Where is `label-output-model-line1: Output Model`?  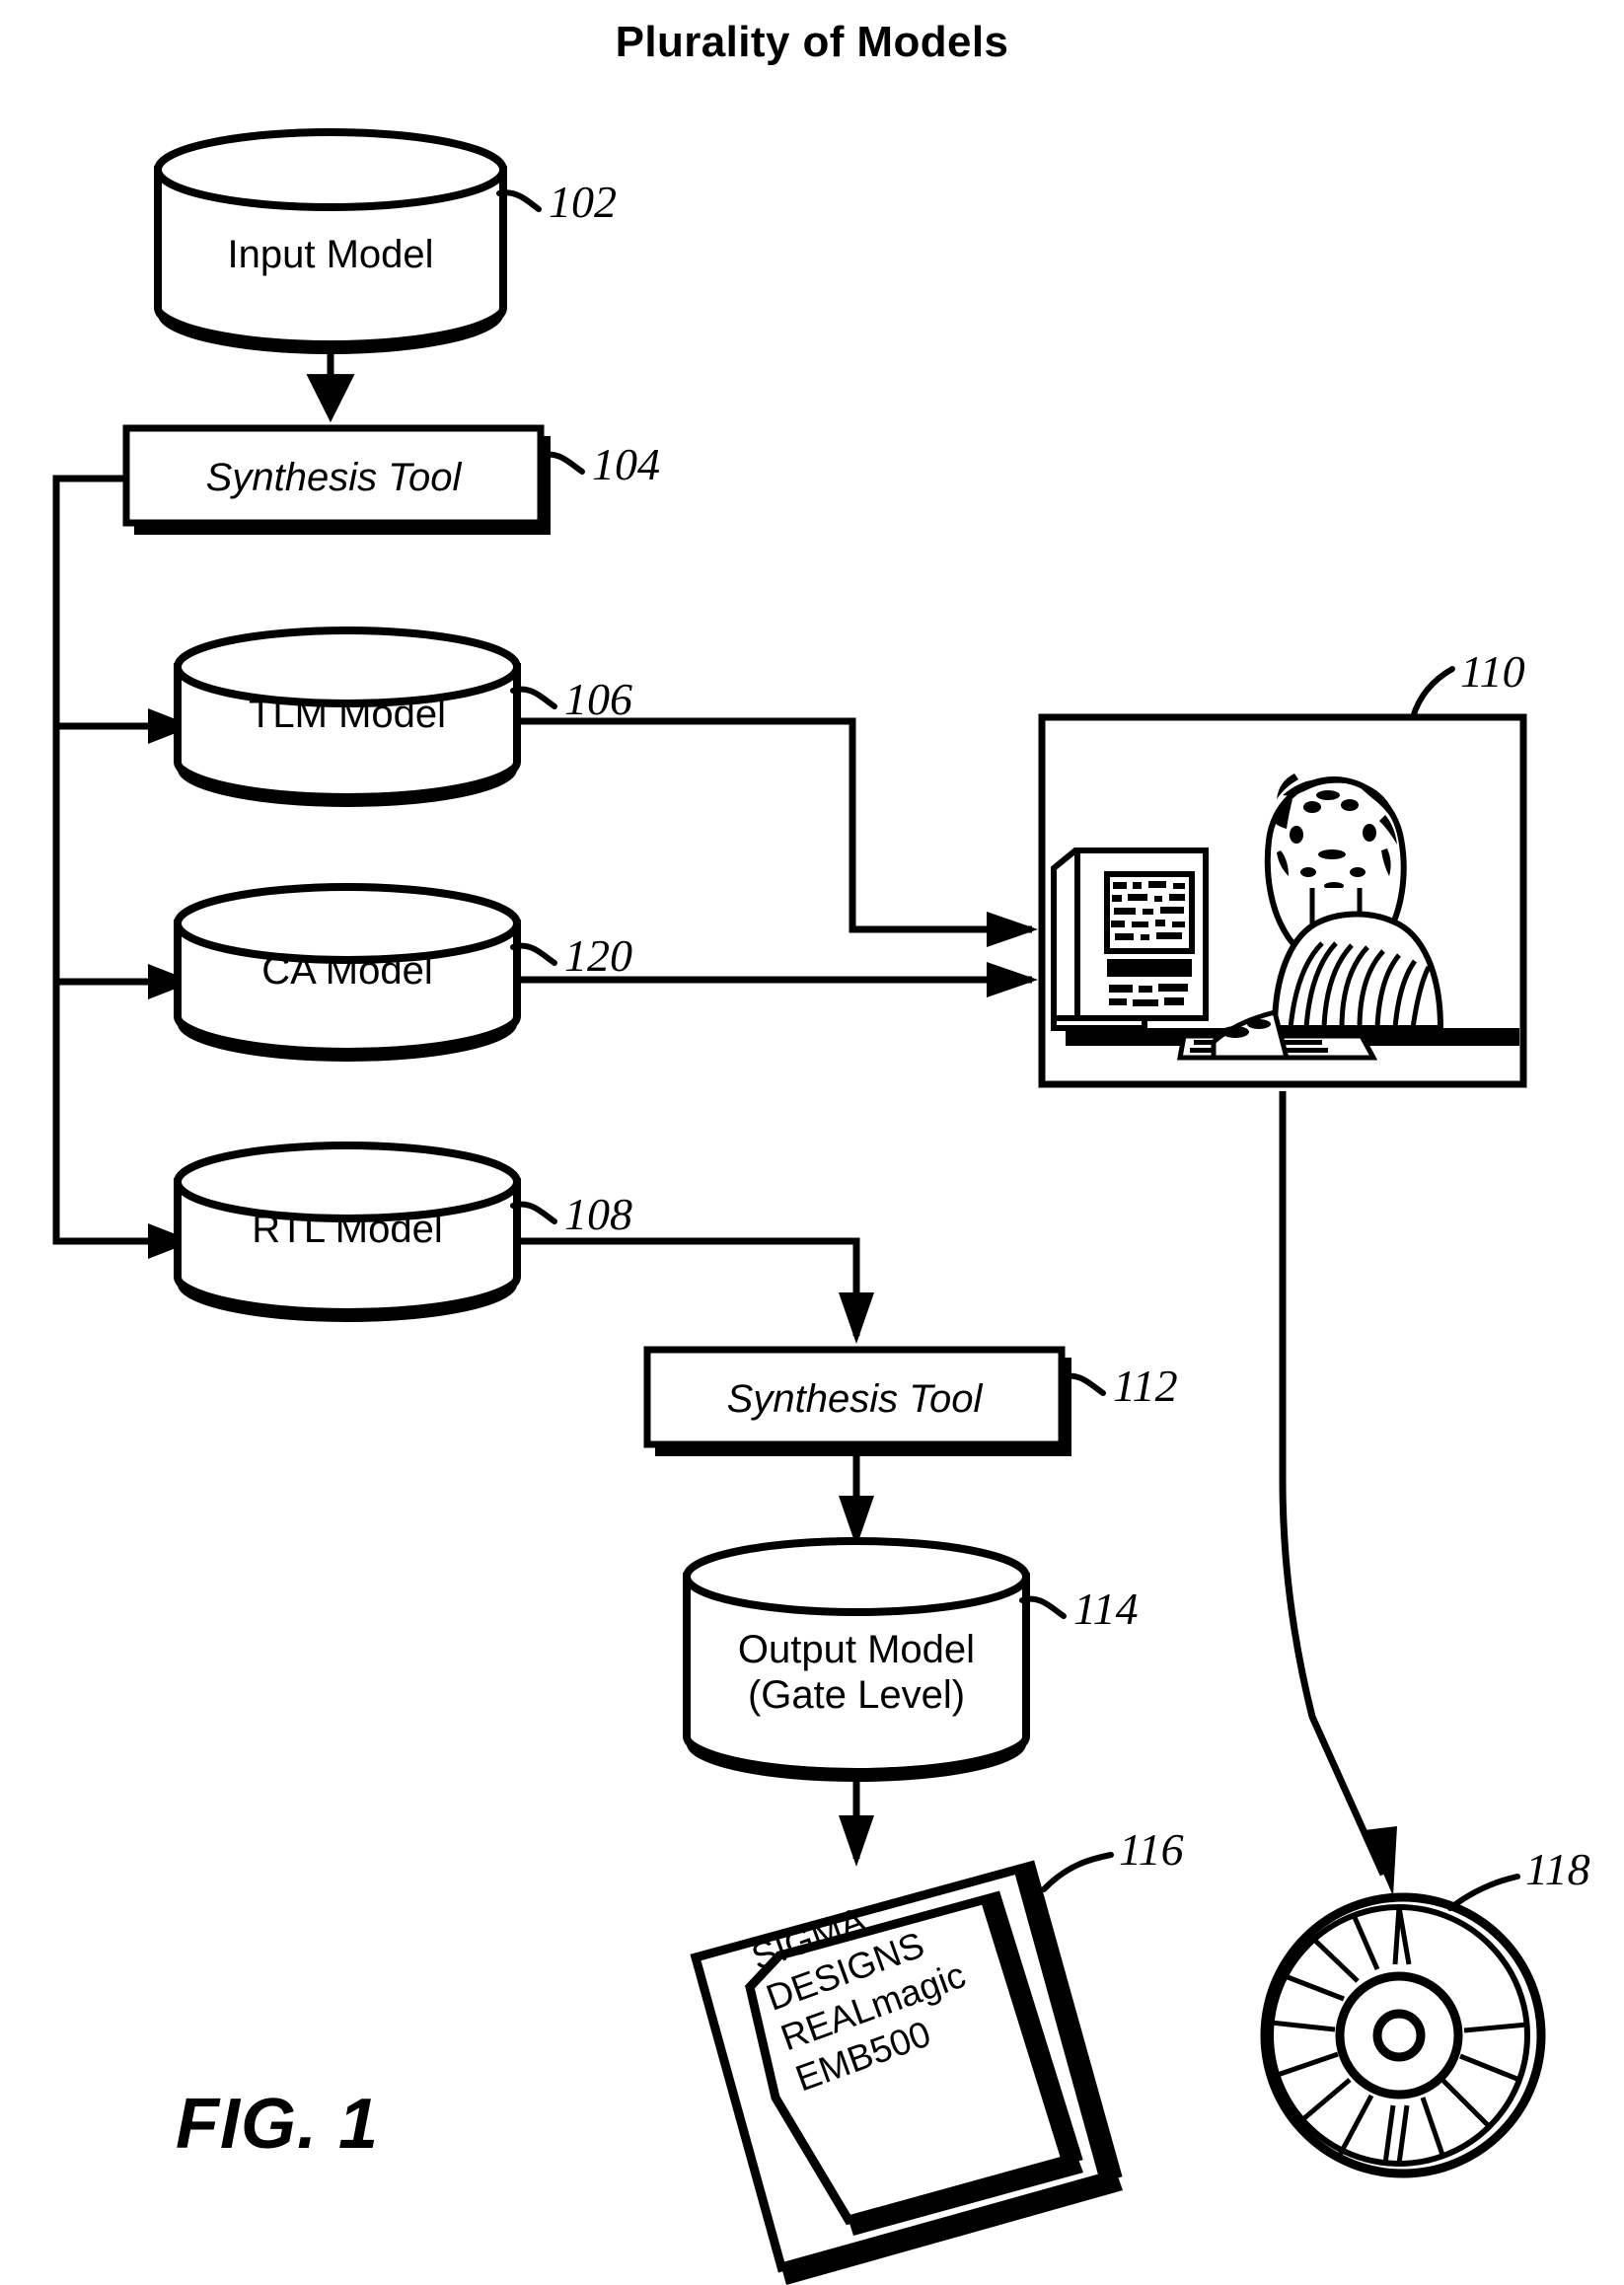
label-output-model-line1: Output Model is located at coordinates (856, 1649).